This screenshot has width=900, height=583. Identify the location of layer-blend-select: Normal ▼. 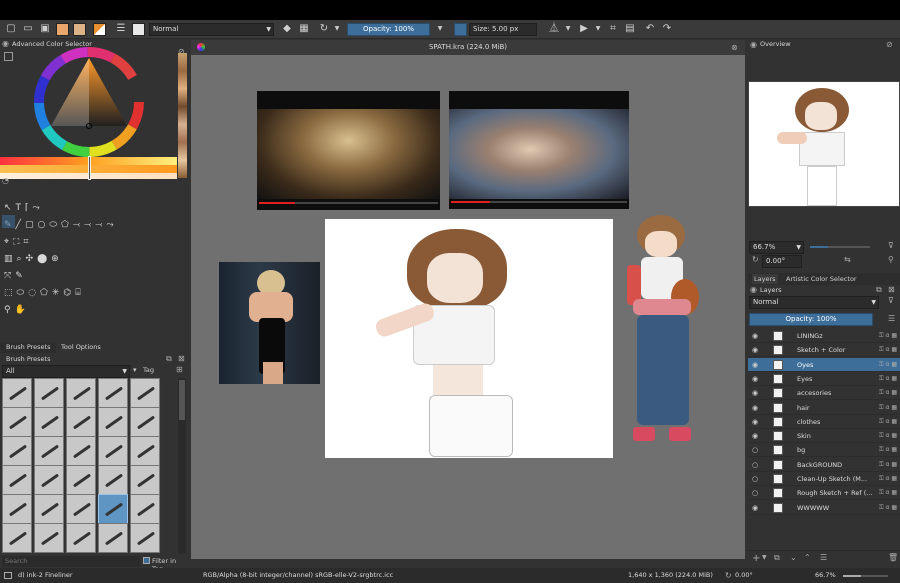
(814, 302).